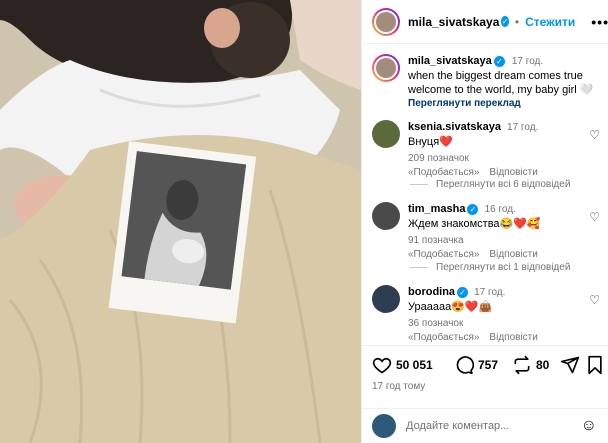 The height and width of the screenshot is (443, 608). Describe the element at coordinates (500, 209) in the screenshot. I see `comment-time: 16 год.` at that location.